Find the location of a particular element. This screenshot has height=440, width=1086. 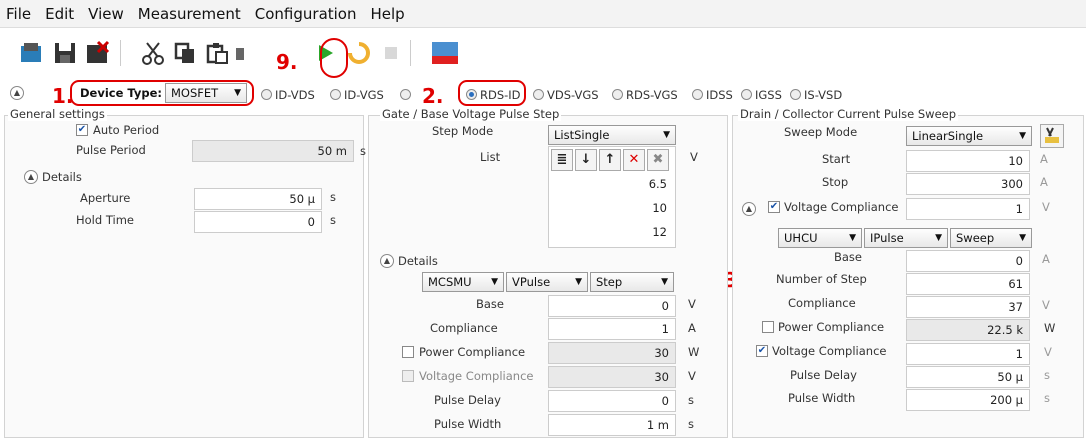

step-mode-value: ListSingle is located at coordinates (582, 135).